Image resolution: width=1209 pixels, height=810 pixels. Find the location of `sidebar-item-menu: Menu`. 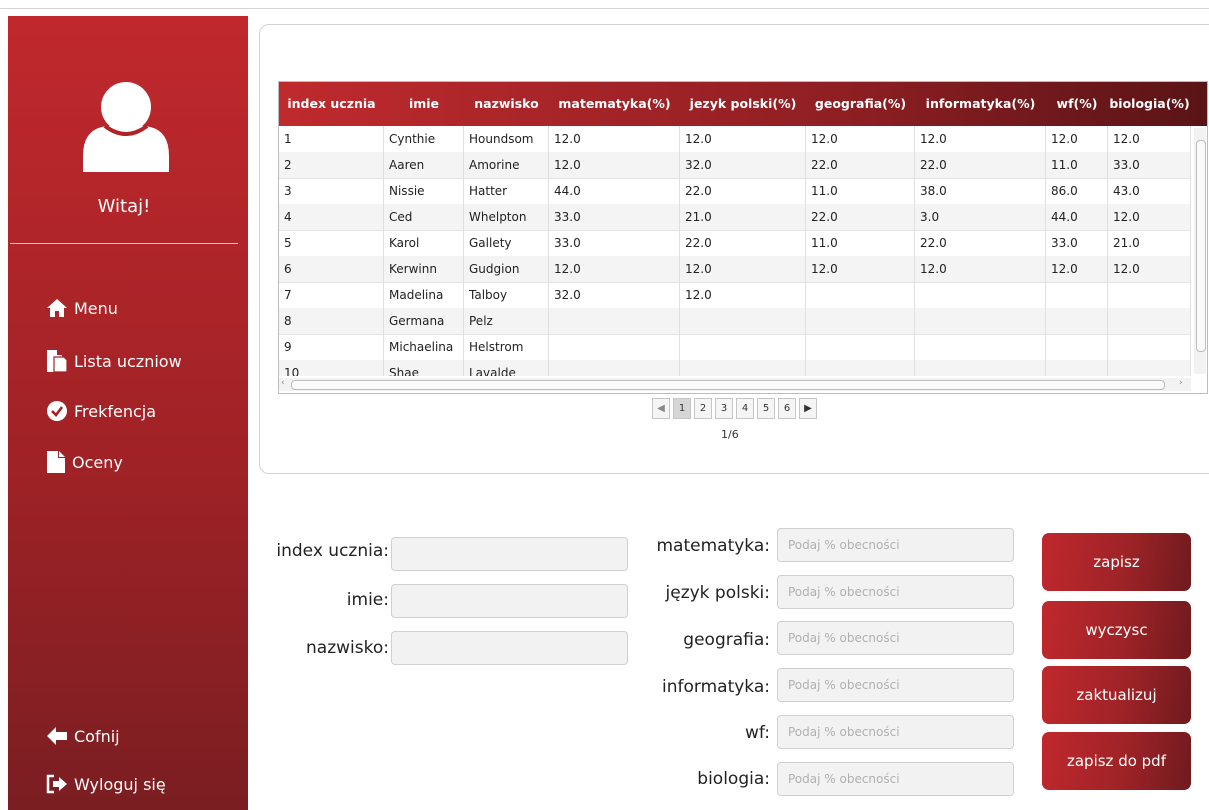

sidebar-item-menu: Menu is located at coordinates (82, 308).